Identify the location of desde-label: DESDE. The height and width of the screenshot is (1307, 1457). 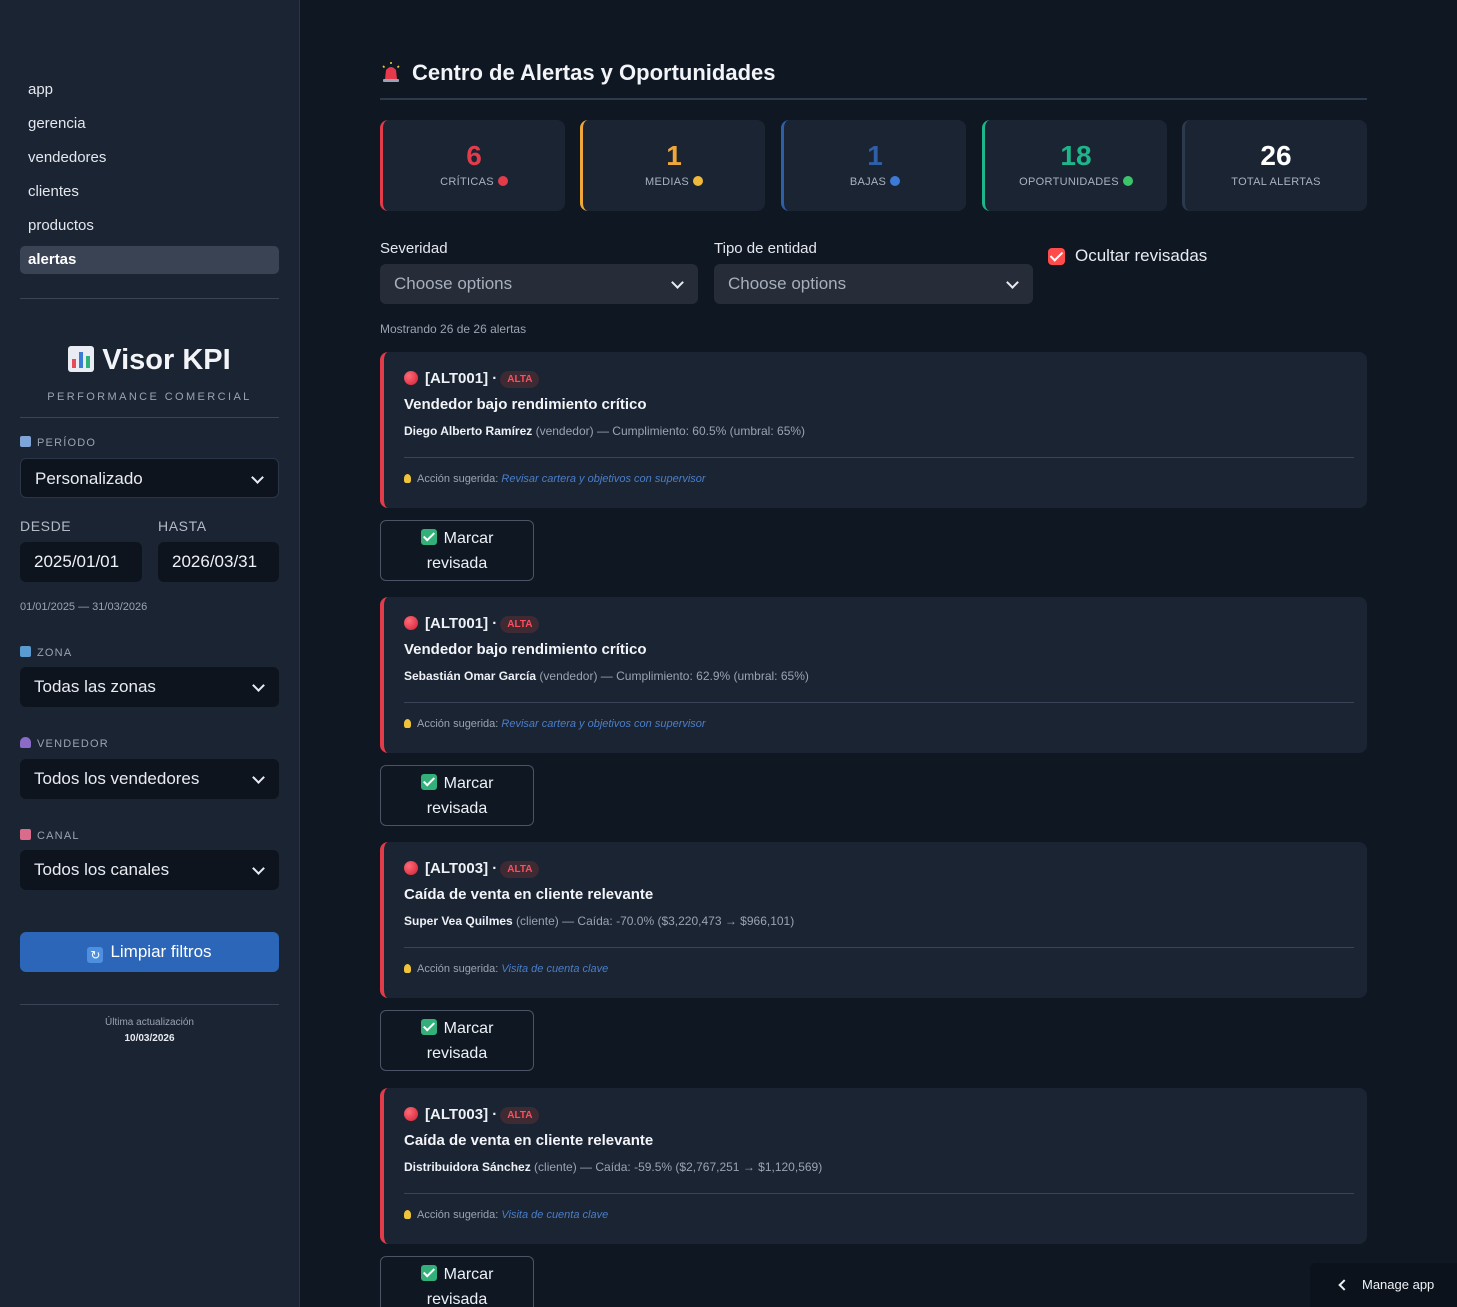
(46, 526).